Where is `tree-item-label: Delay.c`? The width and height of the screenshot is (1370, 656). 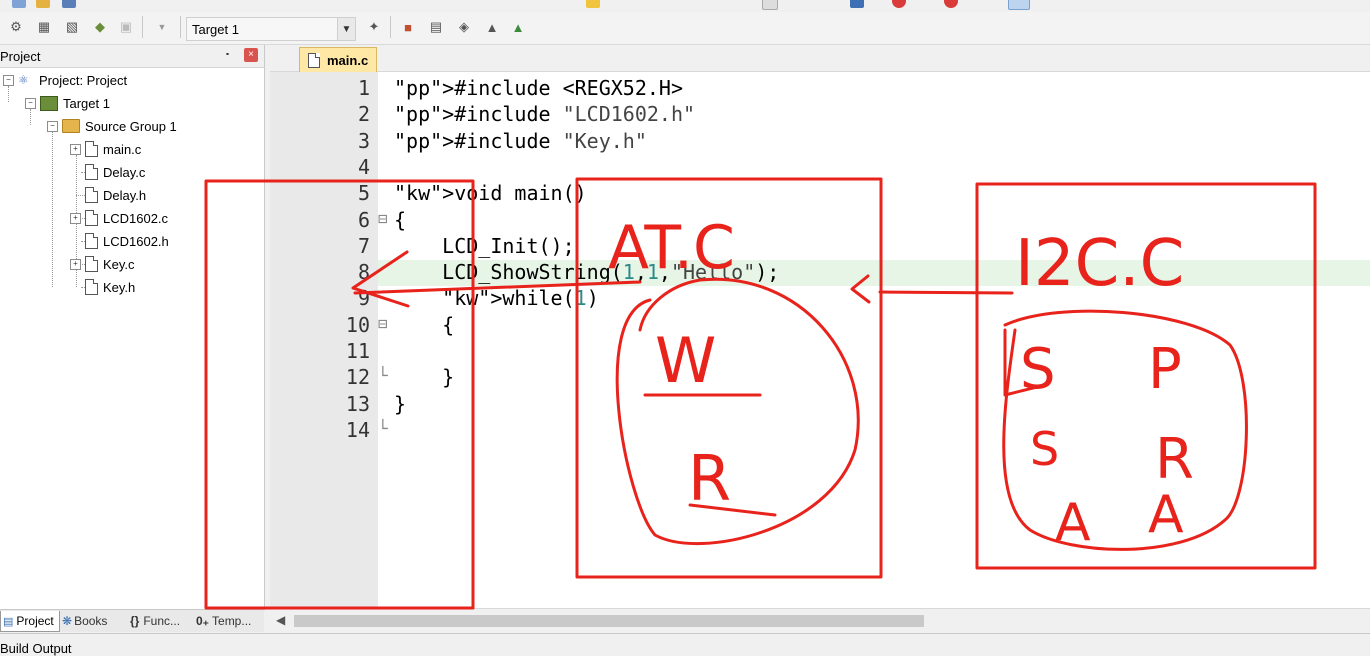 tree-item-label: Delay.c is located at coordinates (124, 172).